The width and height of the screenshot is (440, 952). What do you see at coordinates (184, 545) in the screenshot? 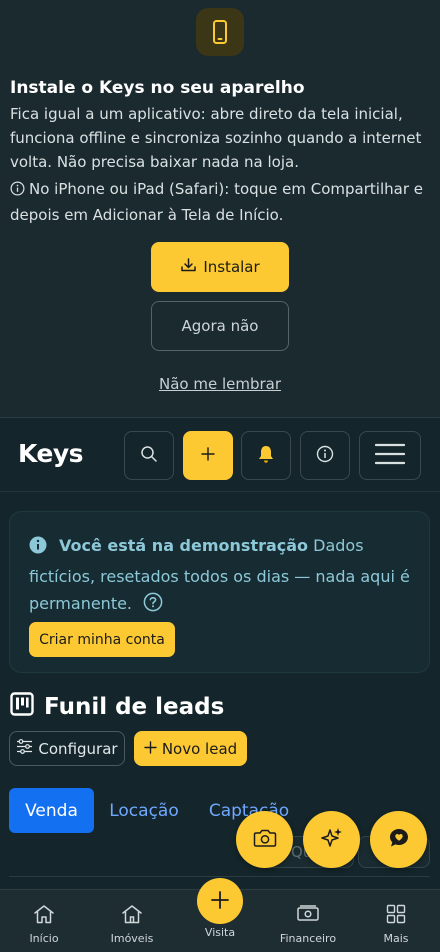
I see `demo-title: Você está na demonstração` at bounding box center [184, 545].